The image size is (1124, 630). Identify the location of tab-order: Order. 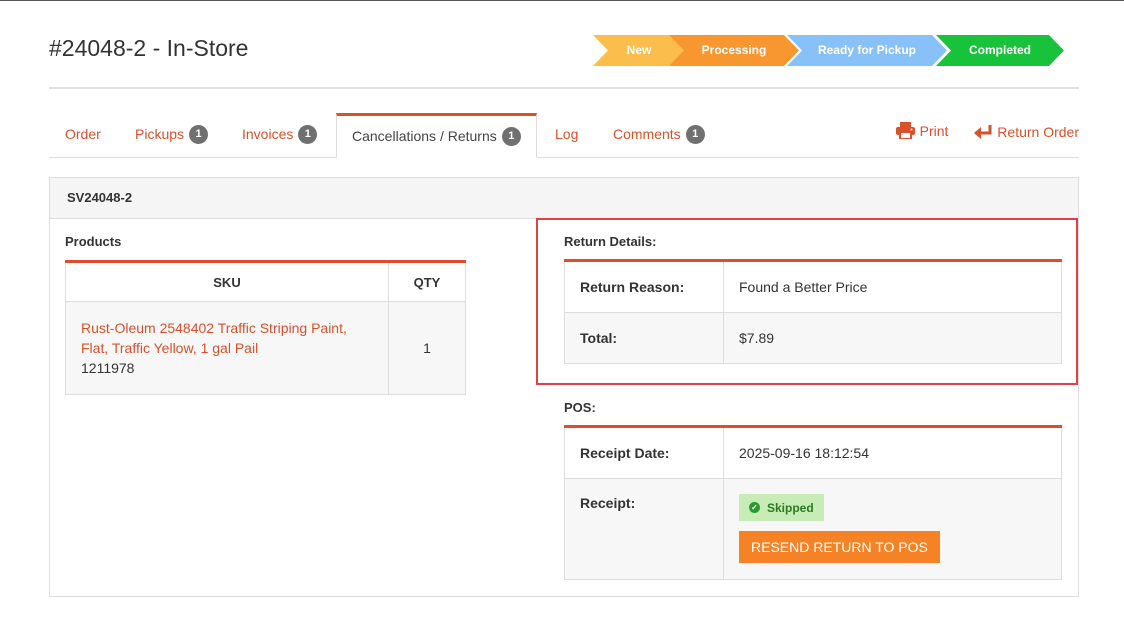
(83, 134).